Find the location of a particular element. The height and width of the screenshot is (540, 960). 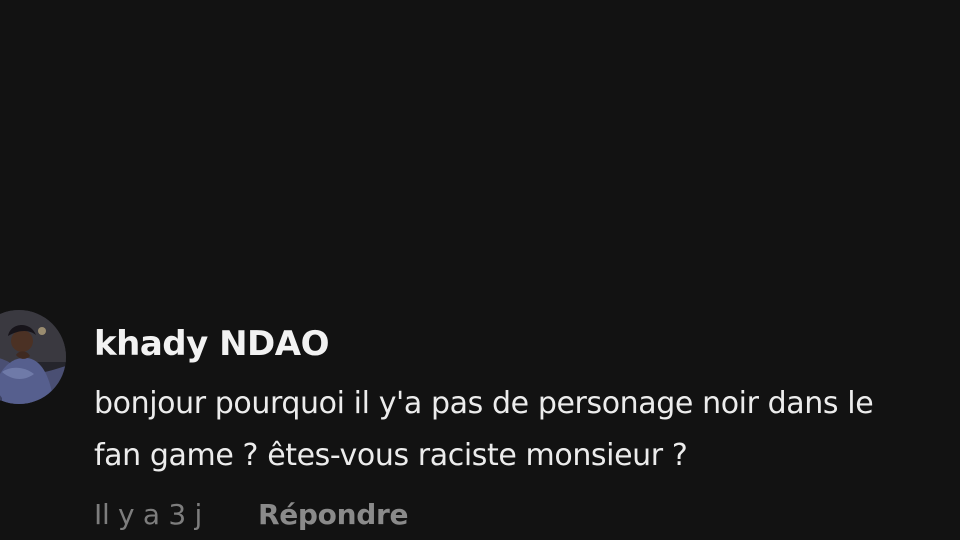

comment-text-line-2: fan game ? êtes-vous raciste monsieur ? is located at coordinates (391, 455).